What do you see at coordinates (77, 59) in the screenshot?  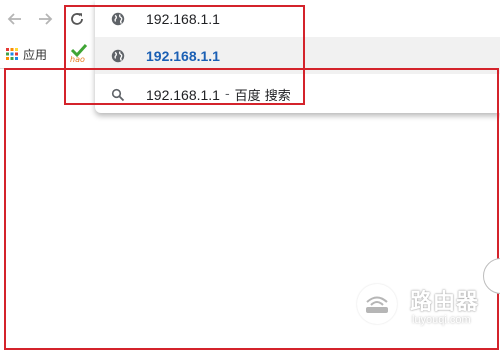 I see `svg-text: hao` at bounding box center [77, 59].